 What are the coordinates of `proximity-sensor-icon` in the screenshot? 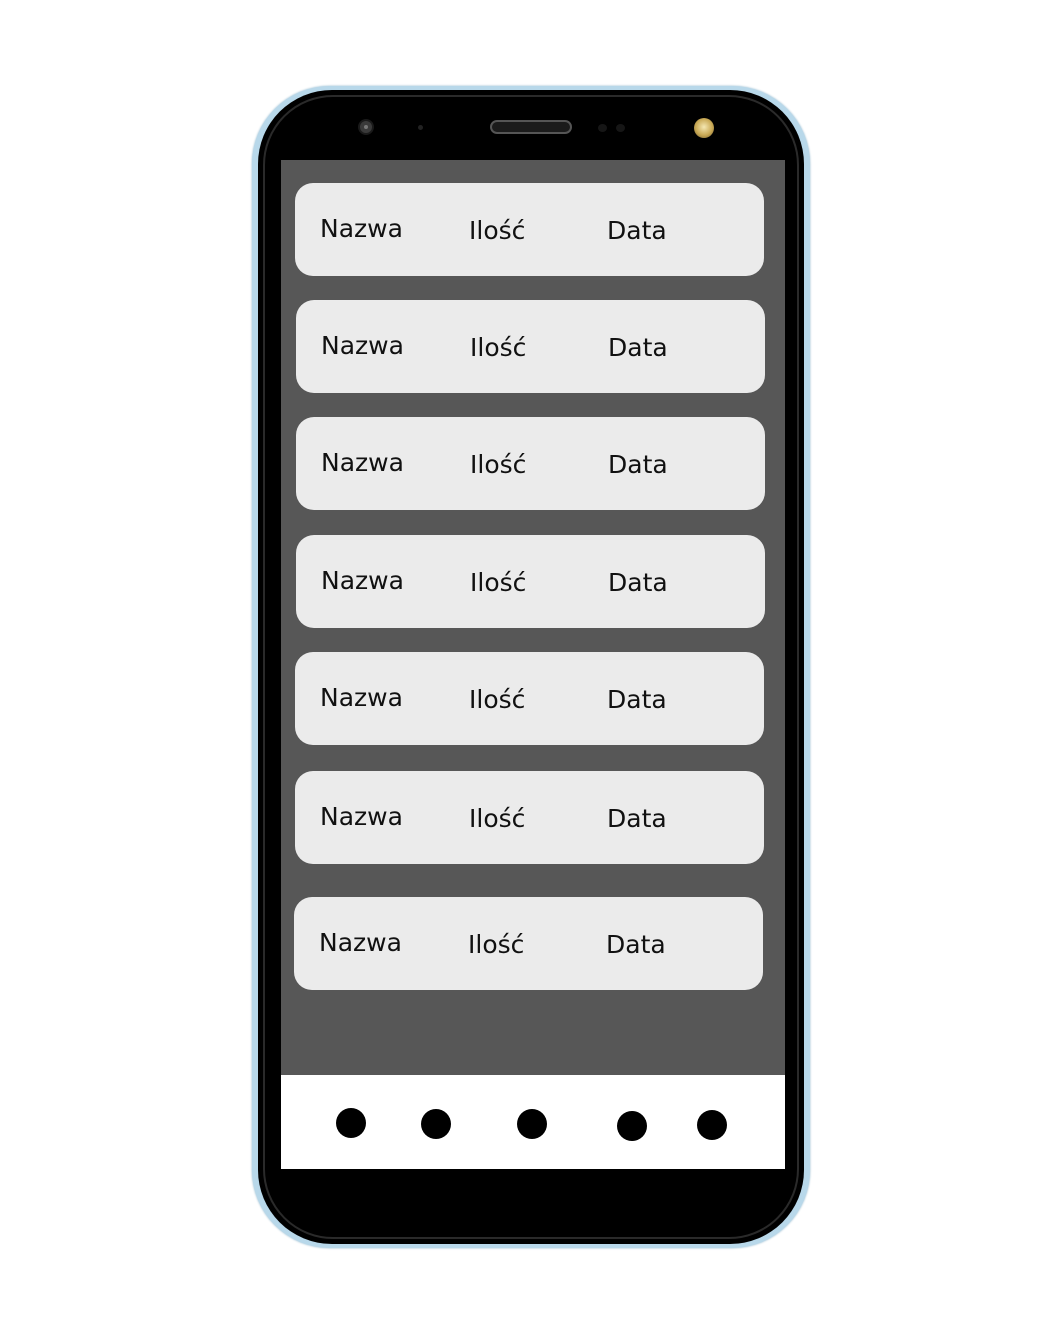 It's located at (613, 128).